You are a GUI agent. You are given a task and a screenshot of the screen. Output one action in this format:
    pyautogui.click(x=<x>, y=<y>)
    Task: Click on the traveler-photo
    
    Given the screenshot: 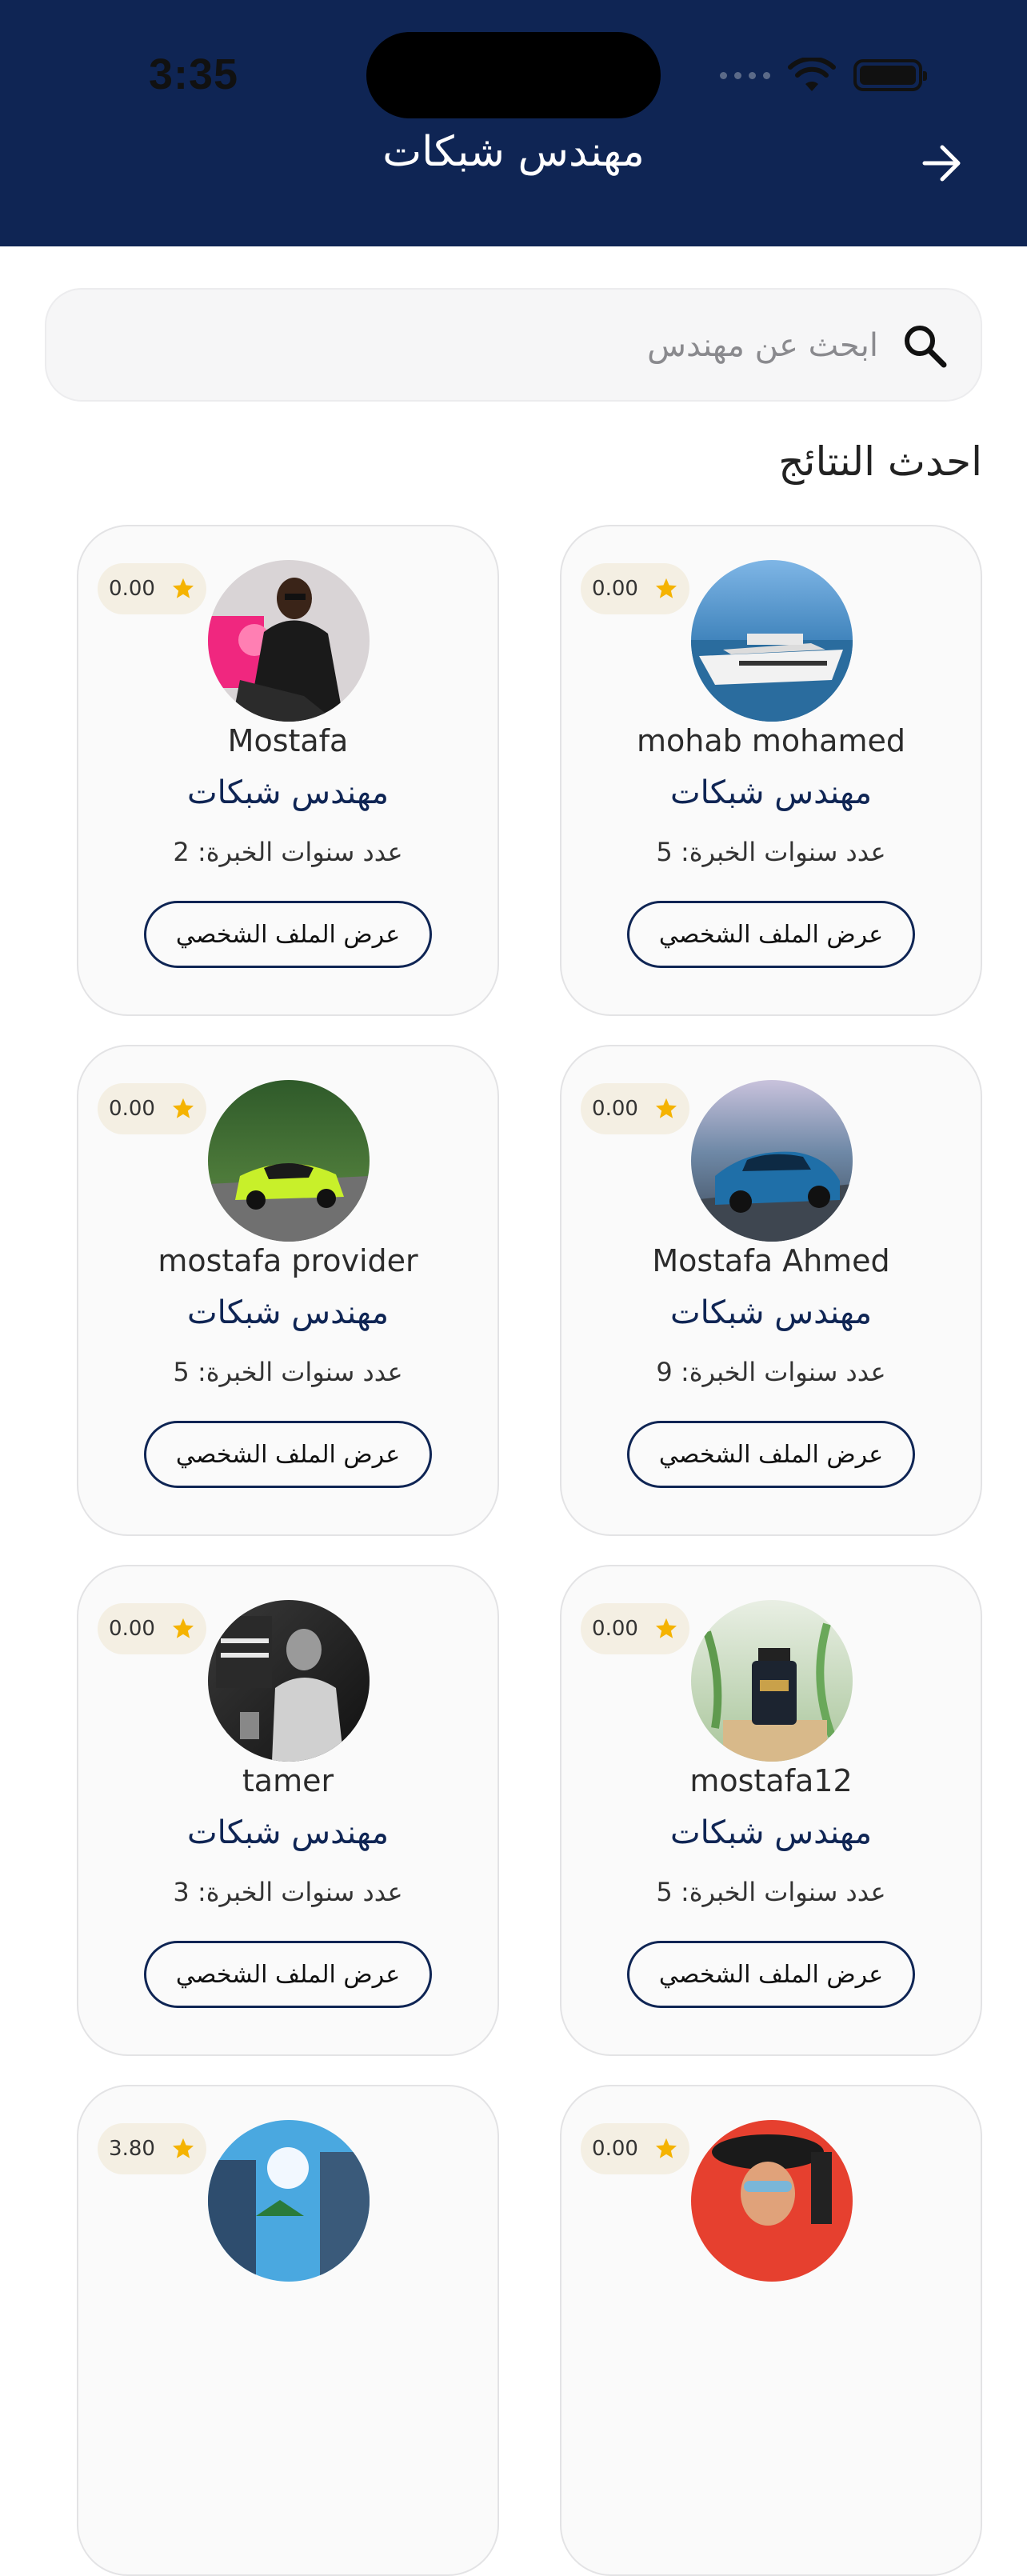 What is the action you would take?
    pyautogui.click(x=772, y=2201)
    